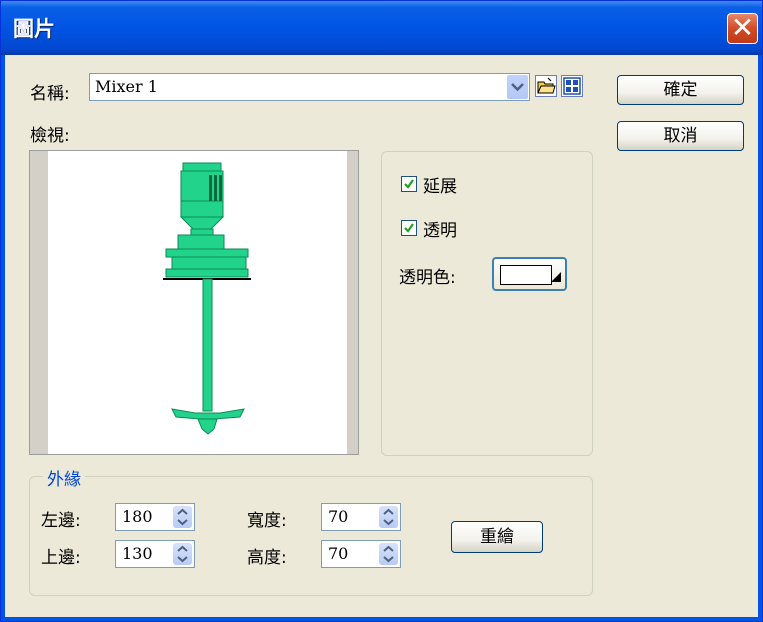 This screenshot has width=763, height=622. I want to click on height-spinner: 70, so click(361, 554).